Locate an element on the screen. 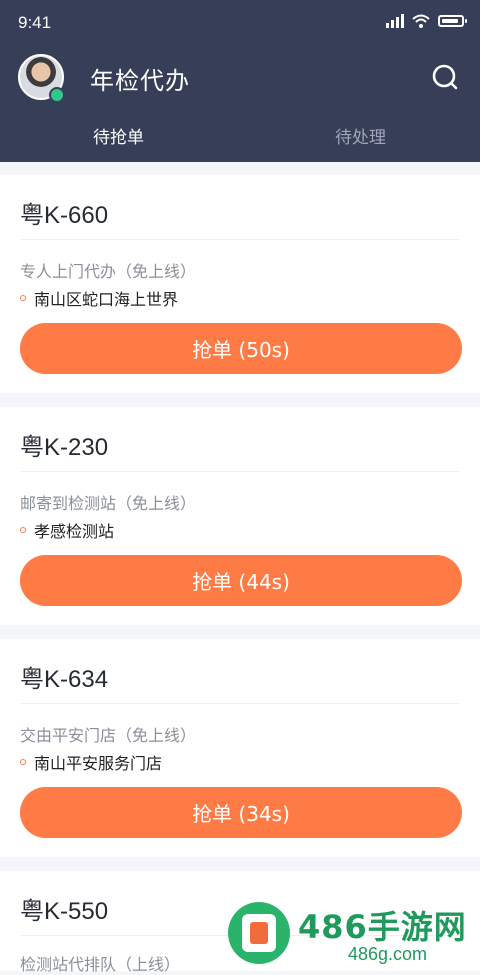 The width and height of the screenshot is (480, 975). service-type: 邮寄到检测站（免上线） is located at coordinates (108, 503).